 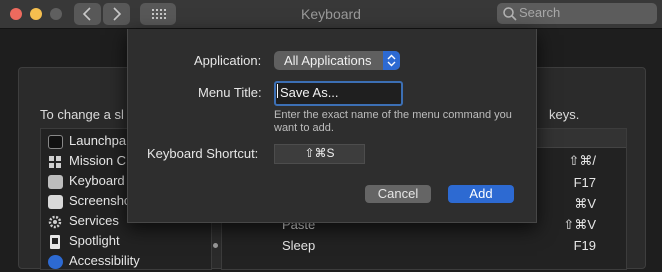 I want to click on category-label: Services, so click(x=94, y=220).